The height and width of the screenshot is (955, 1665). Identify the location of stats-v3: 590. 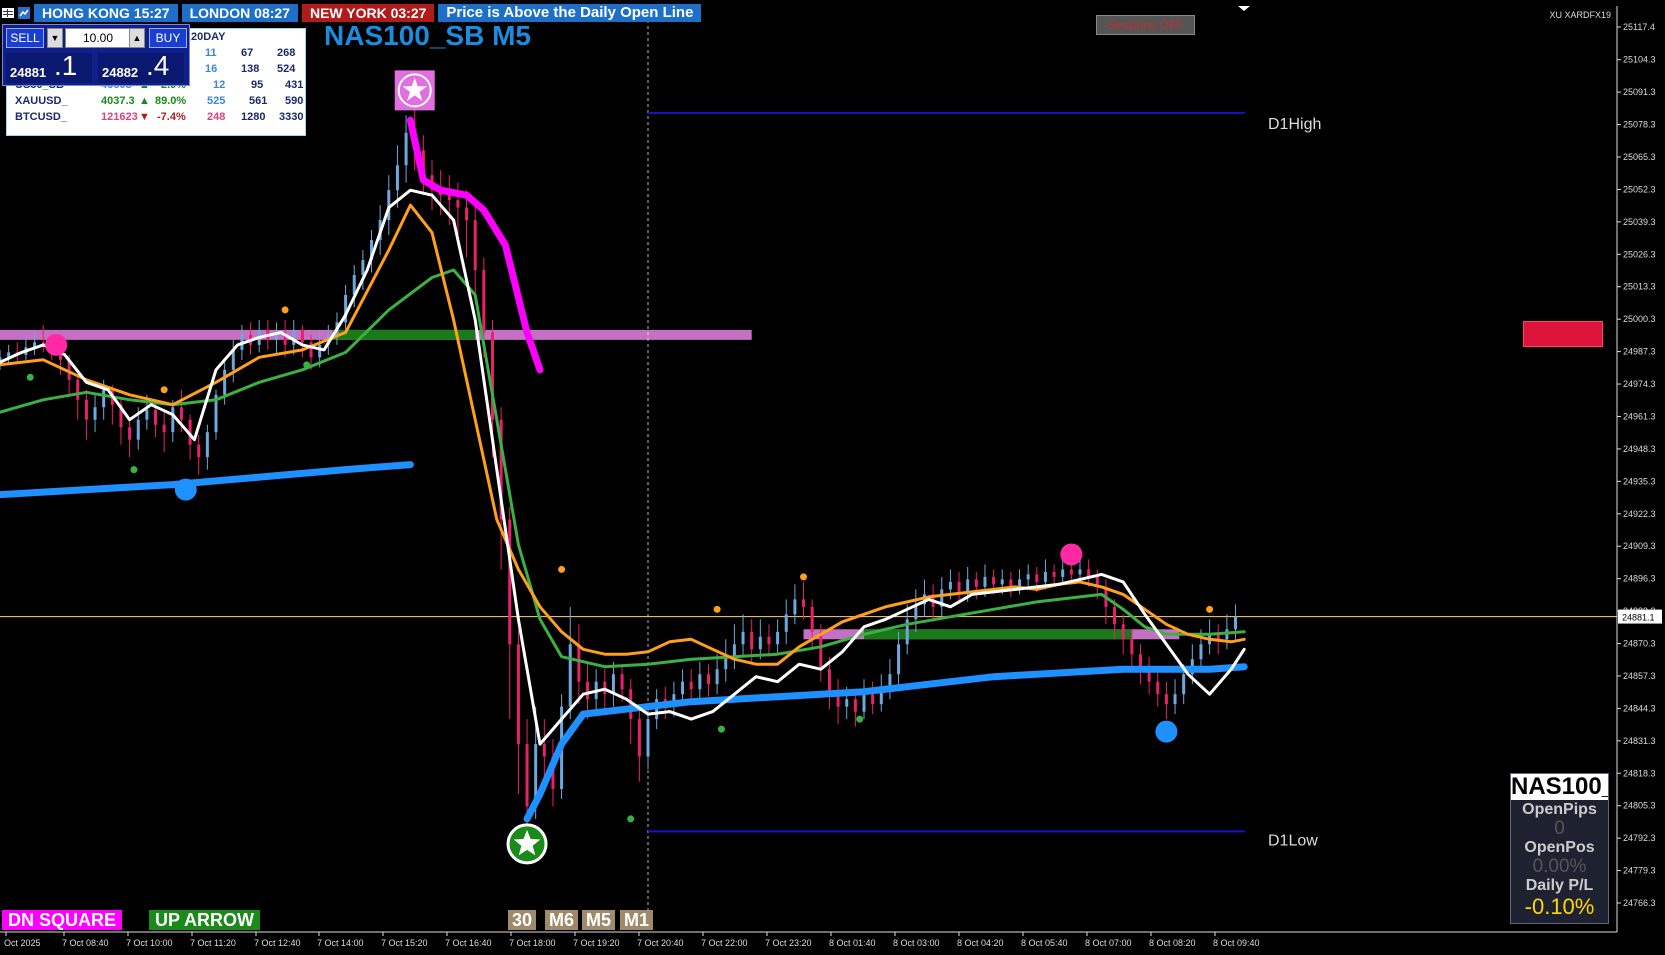
(294, 101).